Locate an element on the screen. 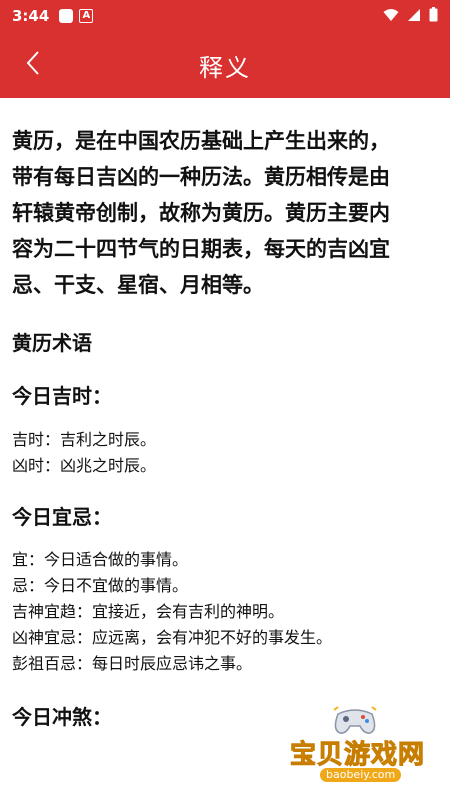 The width and height of the screenshot is (450, 800). intro-line: 黄历，是在中国农历基础上产生出来的， is located at coordinates (201, 141).